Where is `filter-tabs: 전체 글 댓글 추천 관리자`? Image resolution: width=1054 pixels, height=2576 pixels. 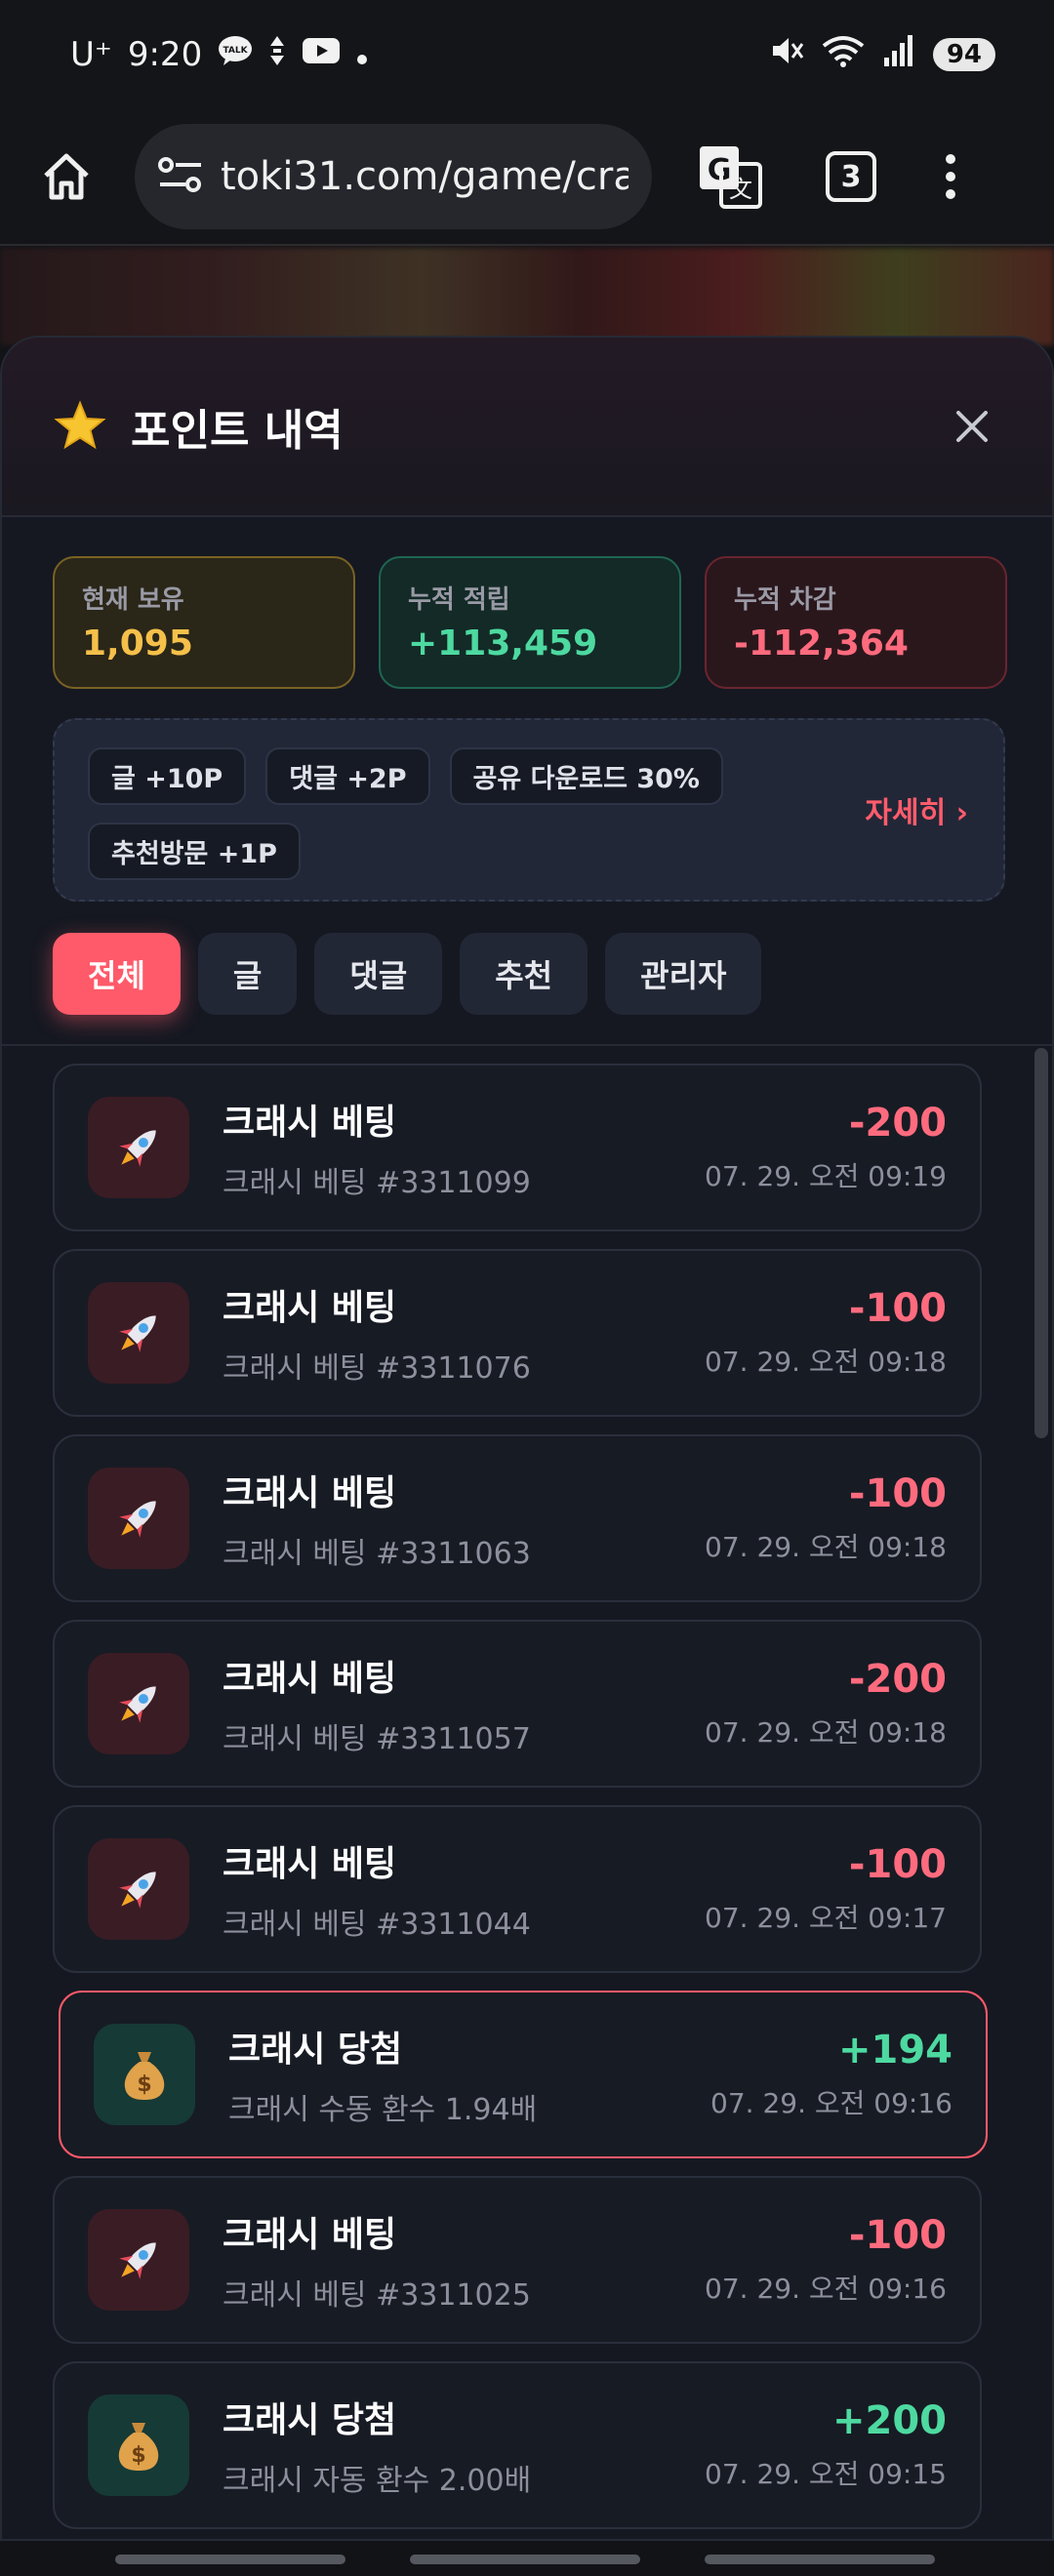
filter-tabs: 전체 글 댓글 추천 관리자 is located at coordinates (408, 974).